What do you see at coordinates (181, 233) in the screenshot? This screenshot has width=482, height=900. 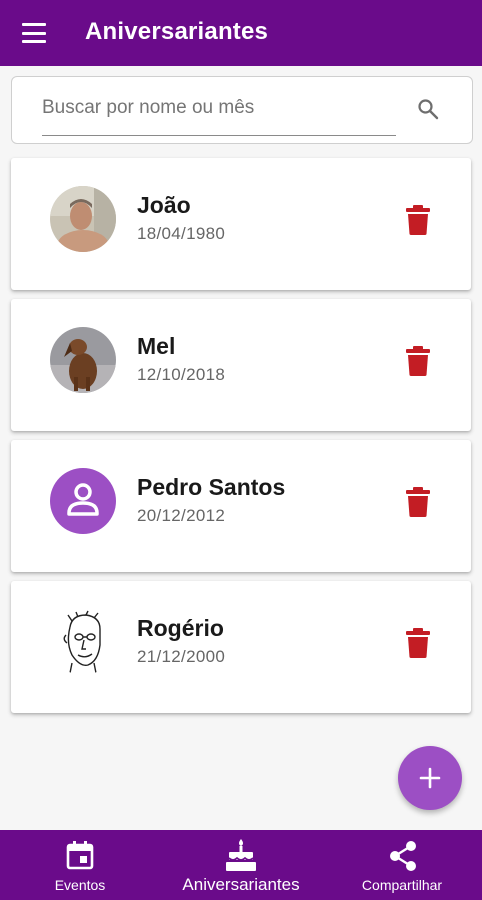 I see `birth-date: 18/04/1980` at bounding box center [181, 233].